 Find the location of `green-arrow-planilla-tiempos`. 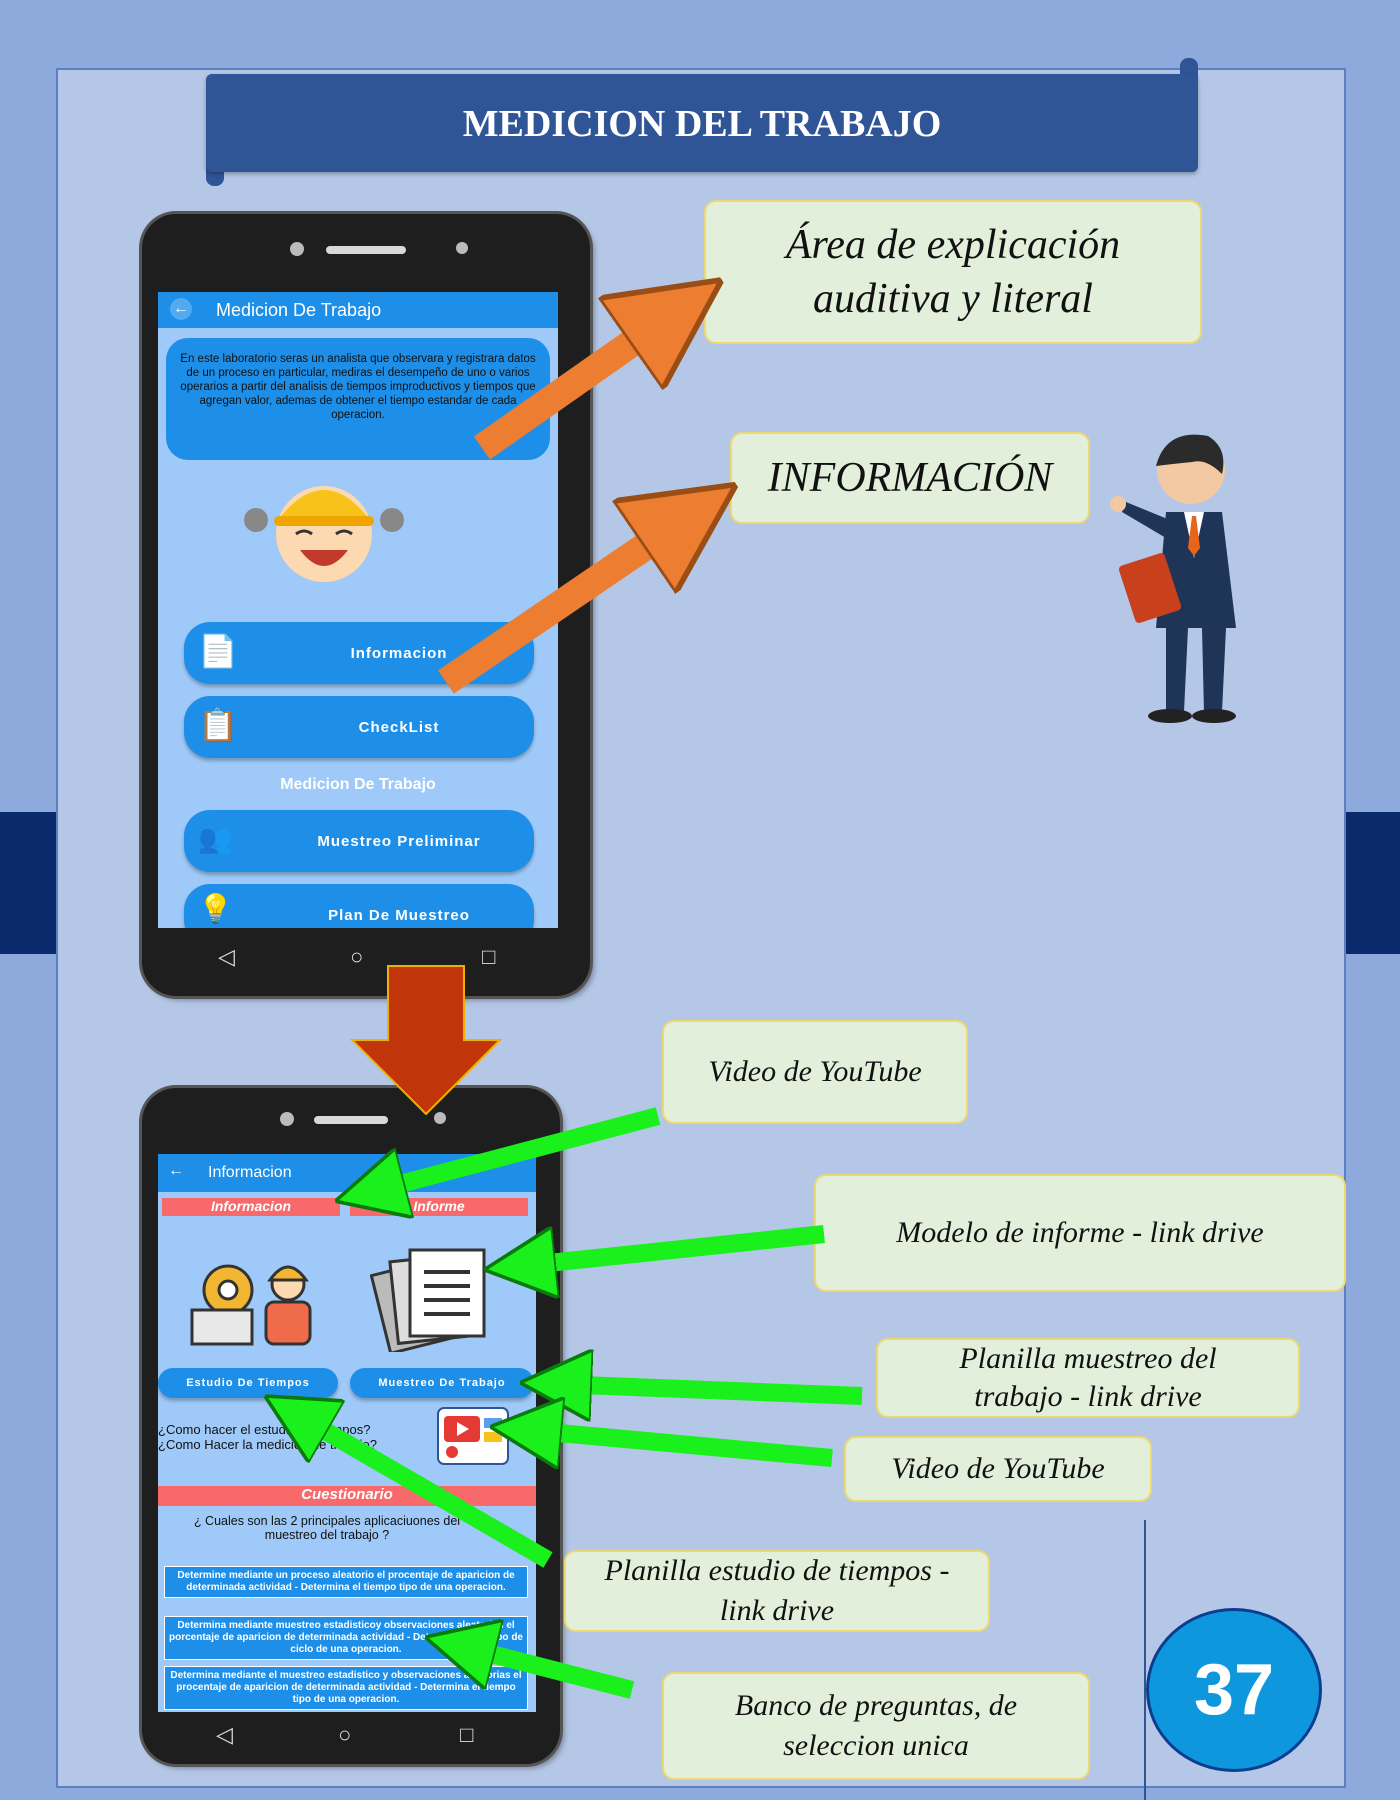

green-arrow-planilla-tiempos is located at coordinates (424, 1491).